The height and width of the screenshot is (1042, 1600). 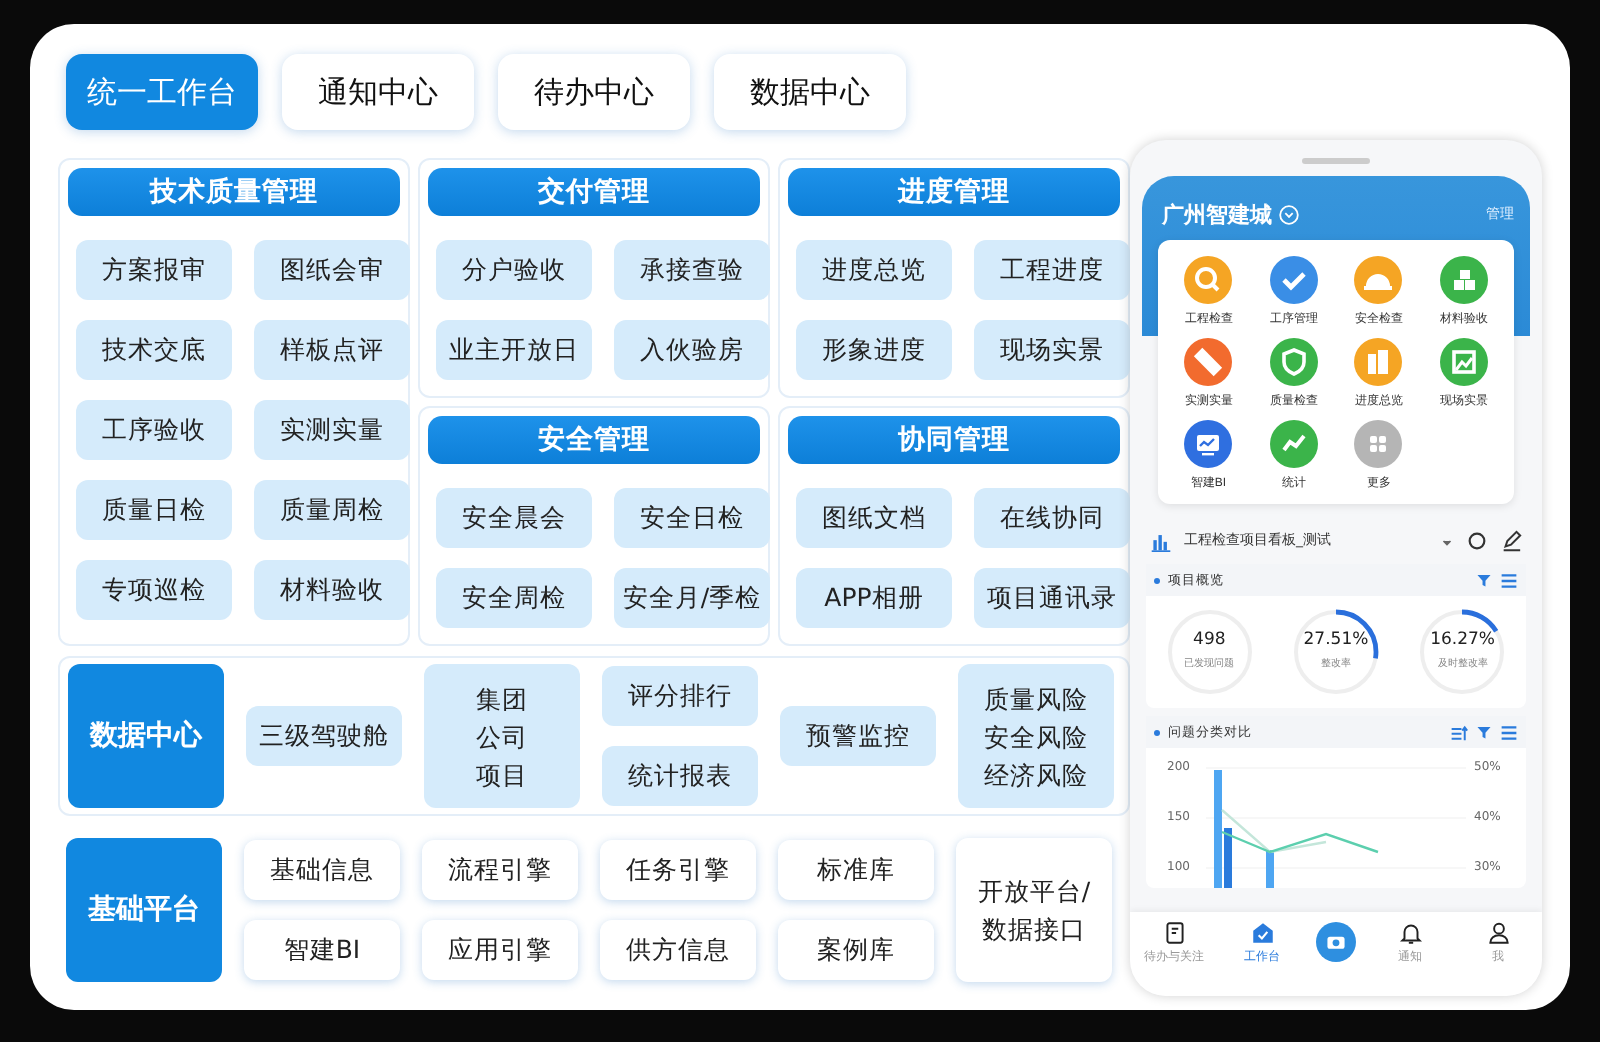 What do you see at coordinates (1209, 640) in the screenshot?
I see `stat-value: 498` at bounding box center [1209, 640].